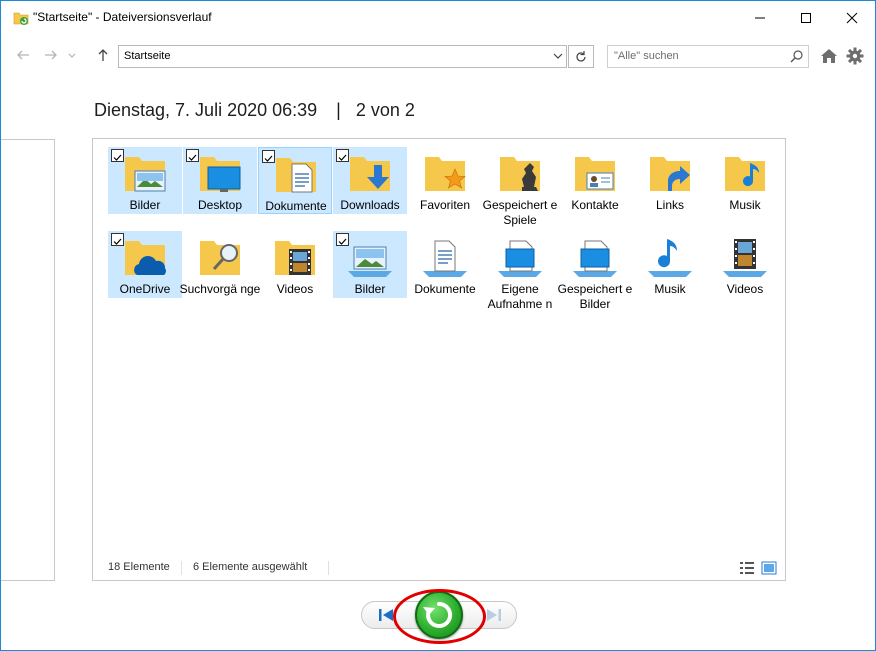  What do you see at coordinates (646, 56) in the screenshot?
I see `search-placeholder: "Alle" suchen` at bounding box center [646, 56].